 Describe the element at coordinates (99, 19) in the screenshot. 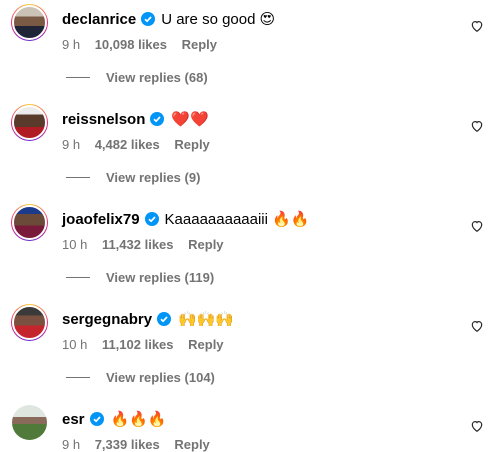

I see `comment-username: declanrice` at that location.